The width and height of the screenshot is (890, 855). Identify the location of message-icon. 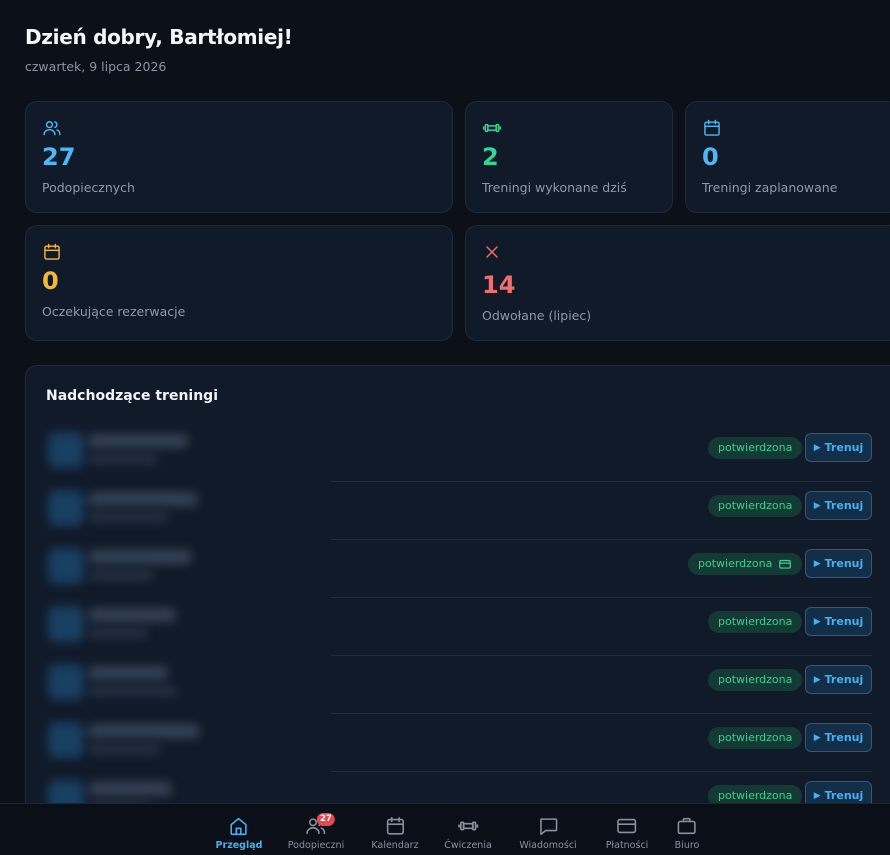
(548, 827).